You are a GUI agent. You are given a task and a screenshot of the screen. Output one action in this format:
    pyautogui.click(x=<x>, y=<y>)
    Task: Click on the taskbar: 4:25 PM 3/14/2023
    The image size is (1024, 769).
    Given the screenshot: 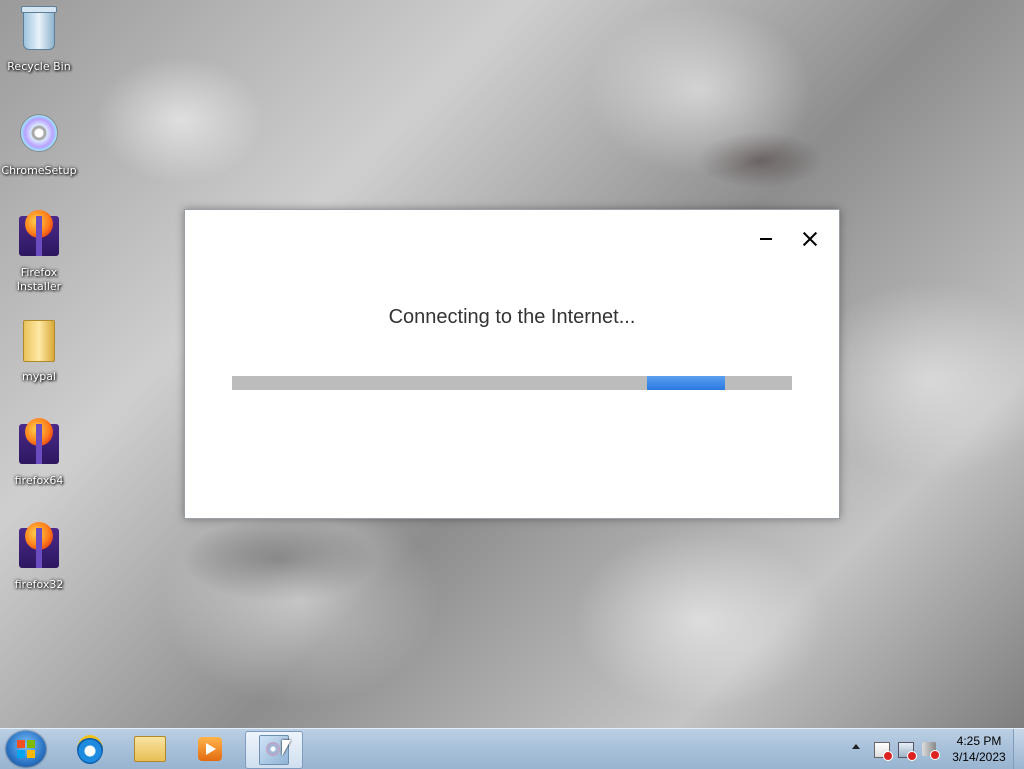 What is the action you would take?
    pyautogui.click(x=512, y=748)
    